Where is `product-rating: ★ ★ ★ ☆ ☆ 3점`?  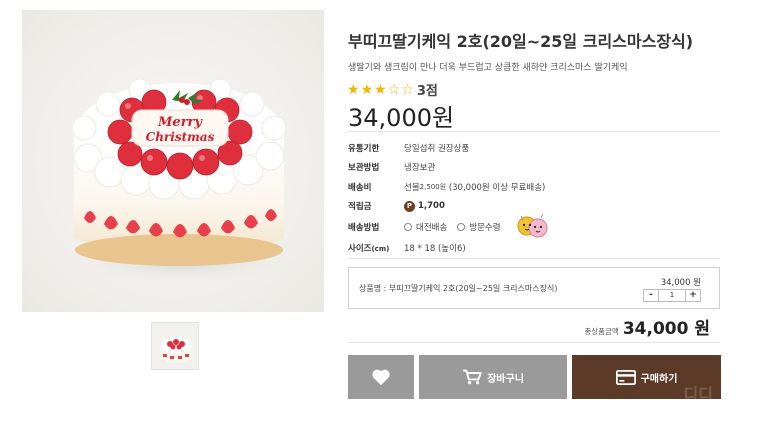 product-rating: ★ ★ ★ ☆ ☆ 3점 is located at coordinates (392, 90).